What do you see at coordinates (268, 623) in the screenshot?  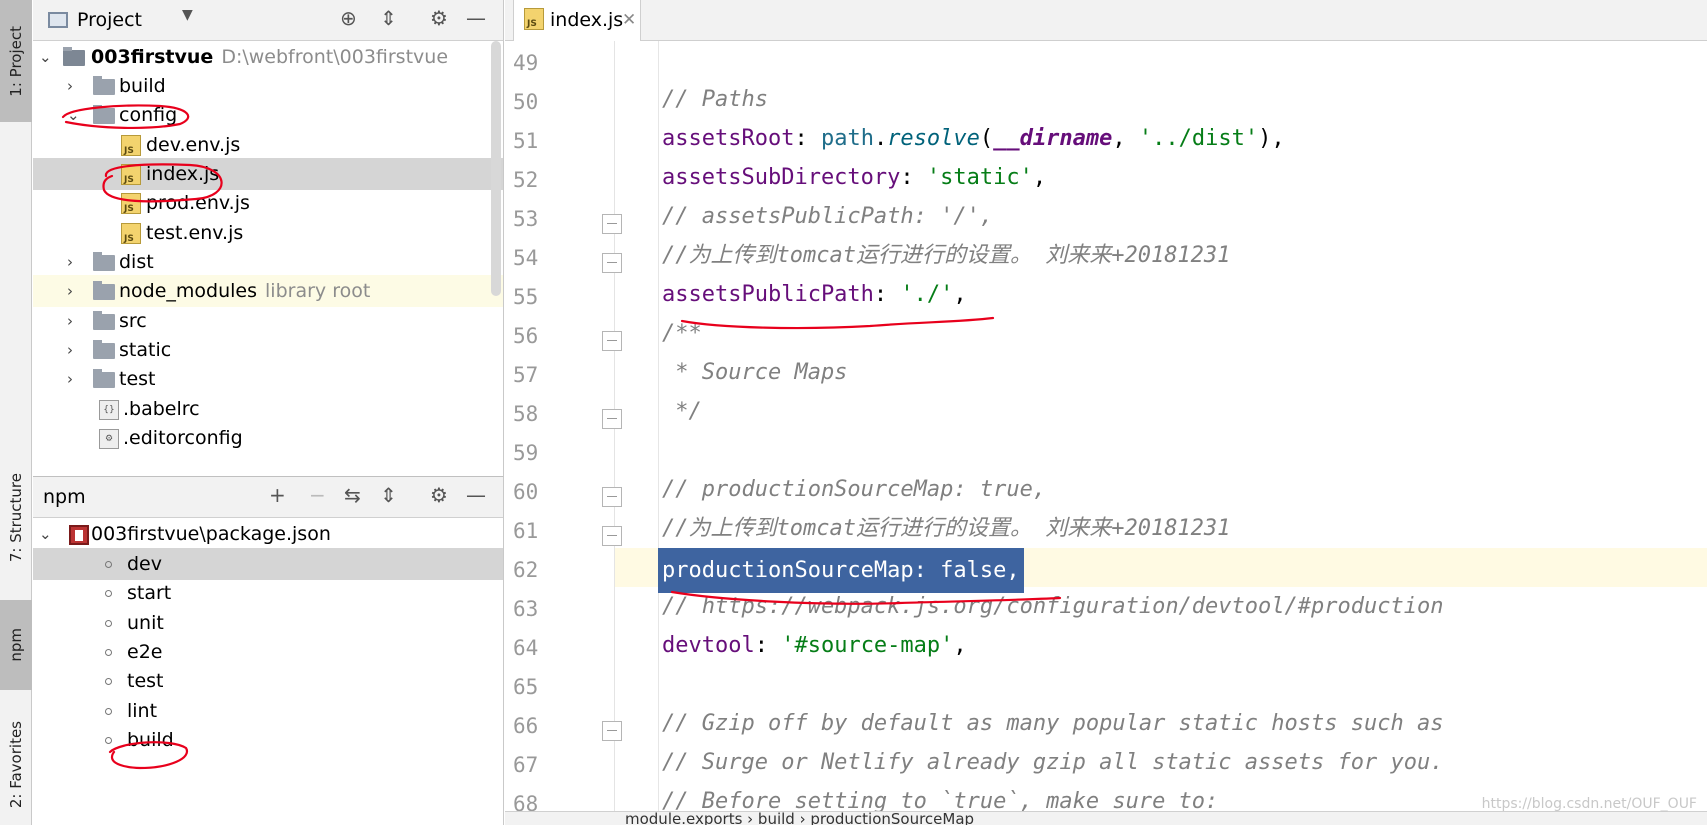 I see `npm-script-unit: unit` at bounding box center [268, 623].